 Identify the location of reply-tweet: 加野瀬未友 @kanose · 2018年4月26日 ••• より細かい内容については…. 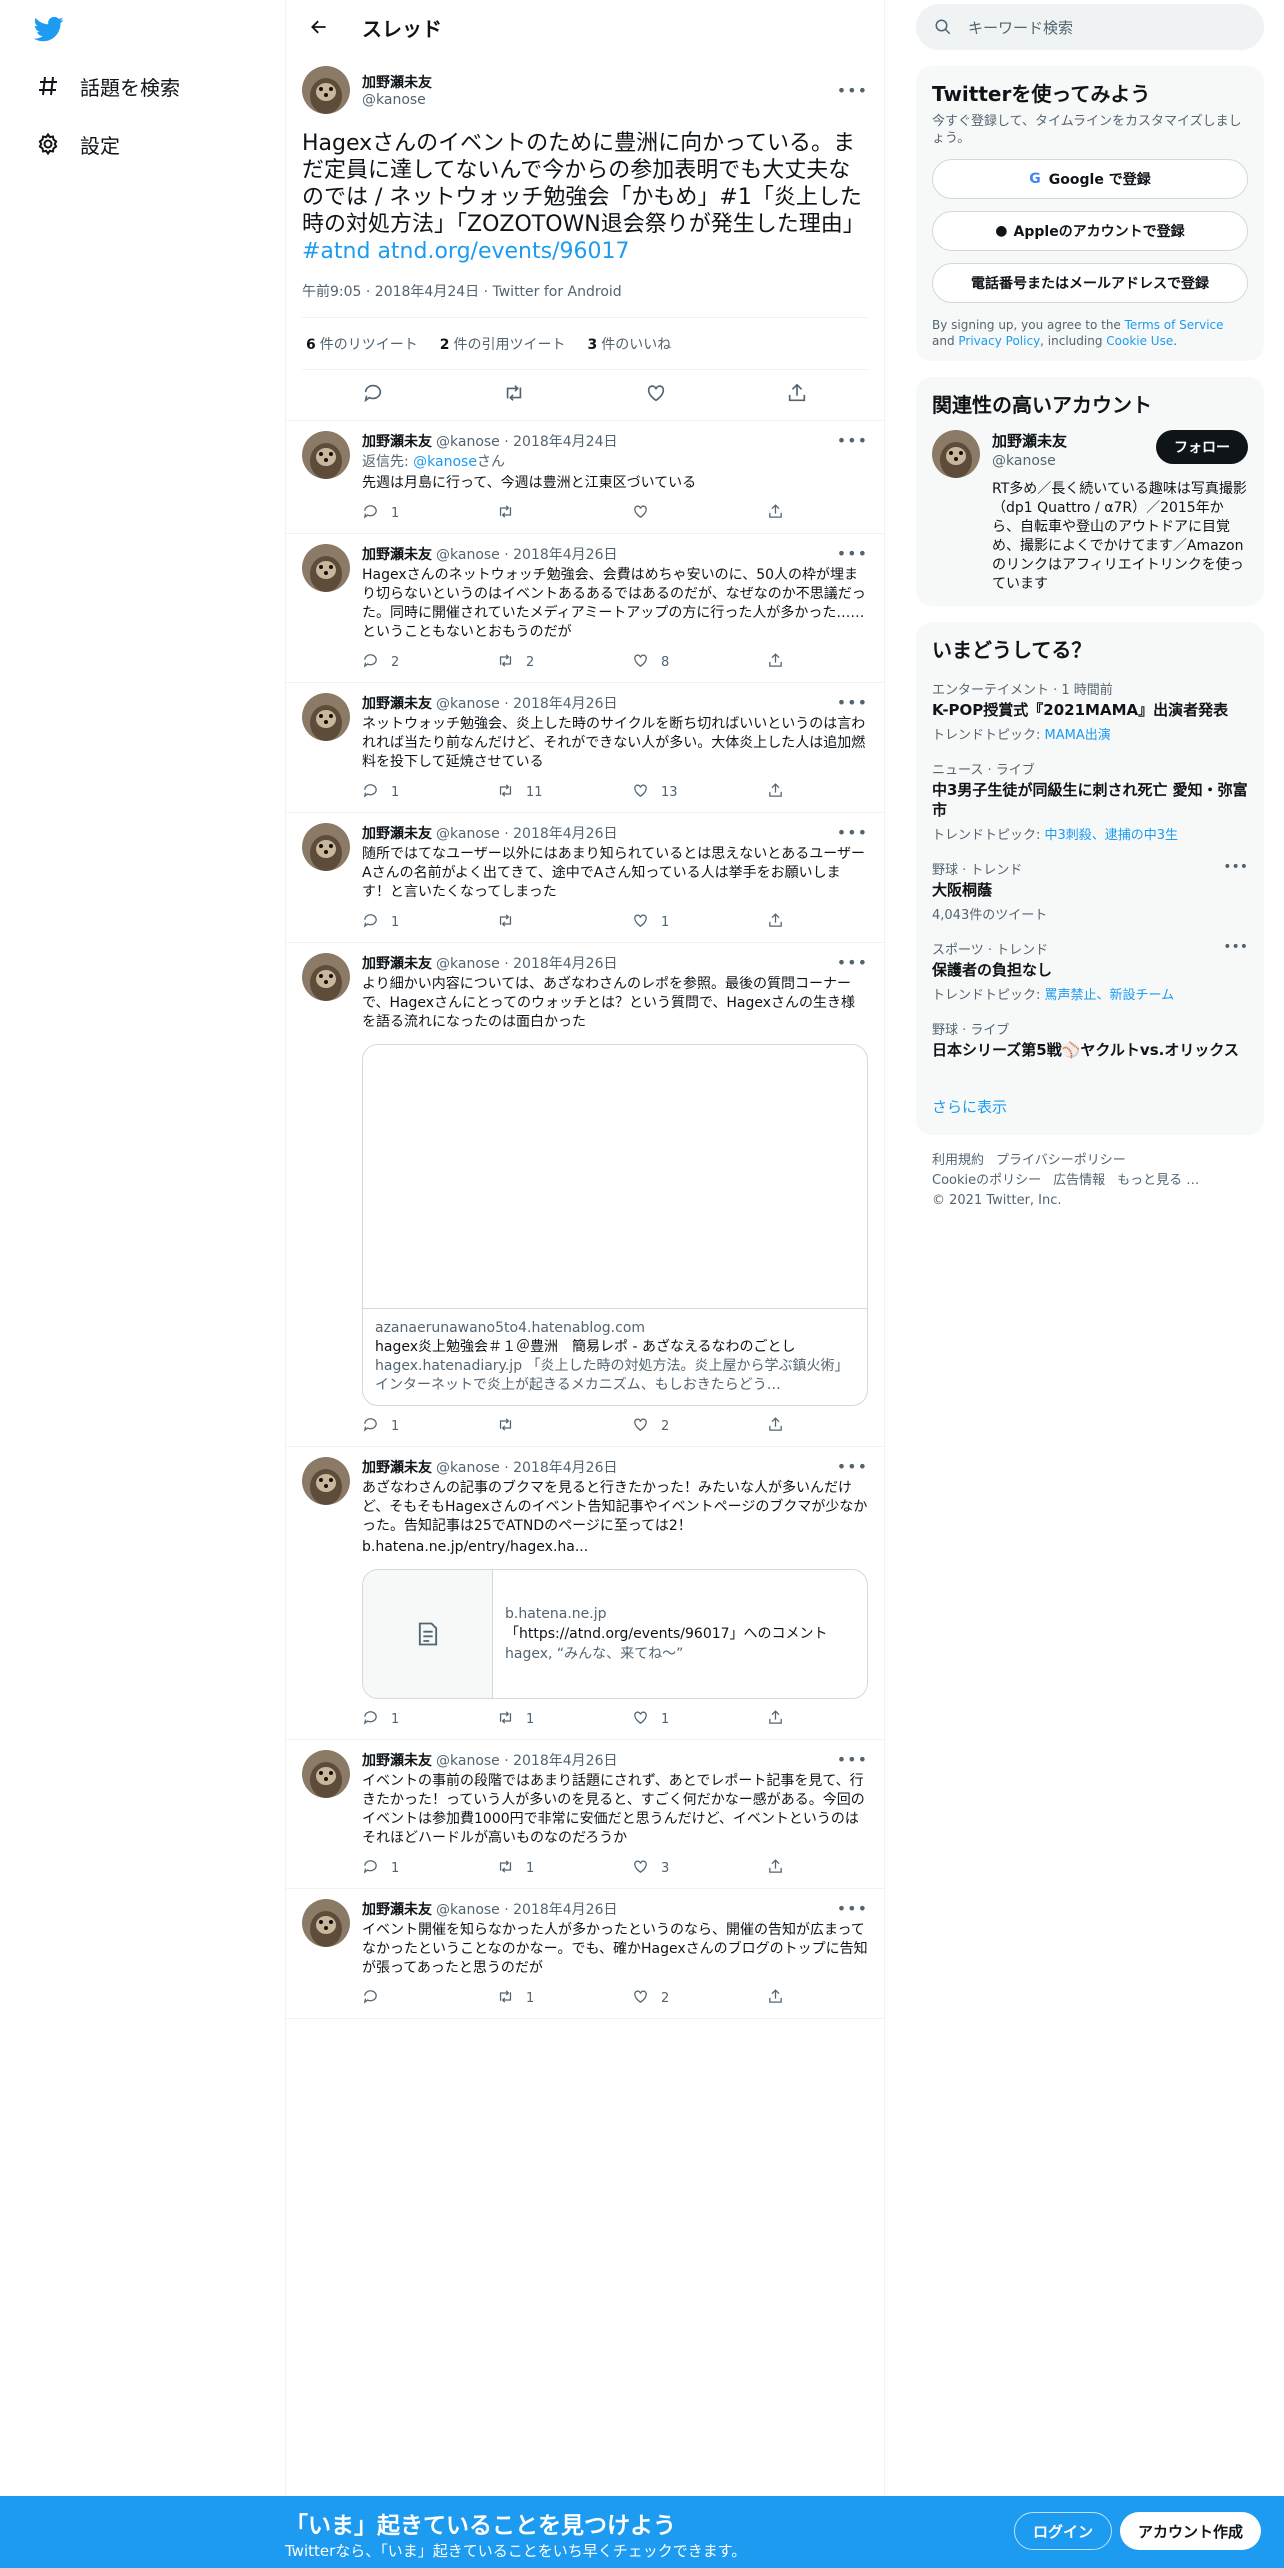
(585, 1195).